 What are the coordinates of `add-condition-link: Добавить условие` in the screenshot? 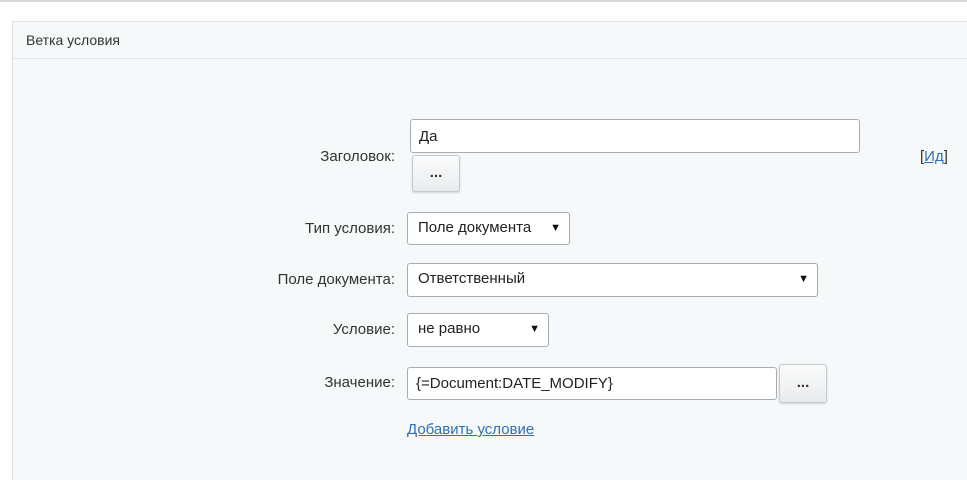 It's located at (470, 429).